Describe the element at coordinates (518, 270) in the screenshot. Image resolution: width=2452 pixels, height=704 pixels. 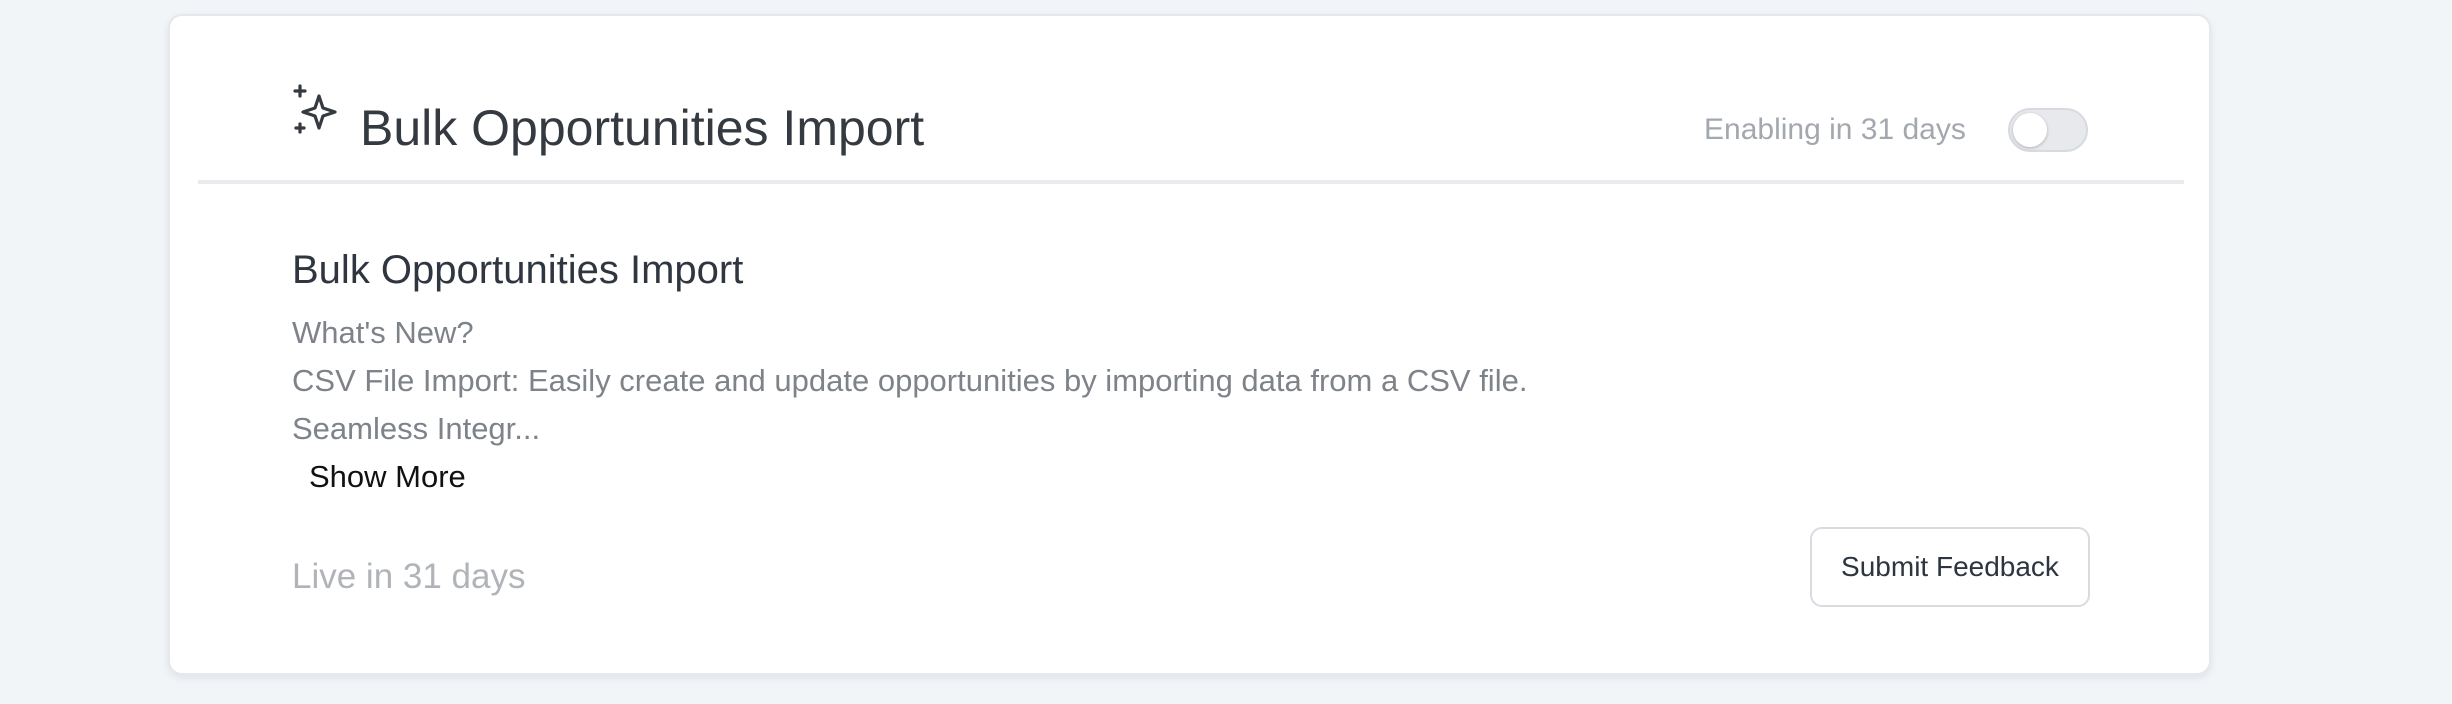
I see `feature-body-title: Bulk Opportunities Import` at that location.